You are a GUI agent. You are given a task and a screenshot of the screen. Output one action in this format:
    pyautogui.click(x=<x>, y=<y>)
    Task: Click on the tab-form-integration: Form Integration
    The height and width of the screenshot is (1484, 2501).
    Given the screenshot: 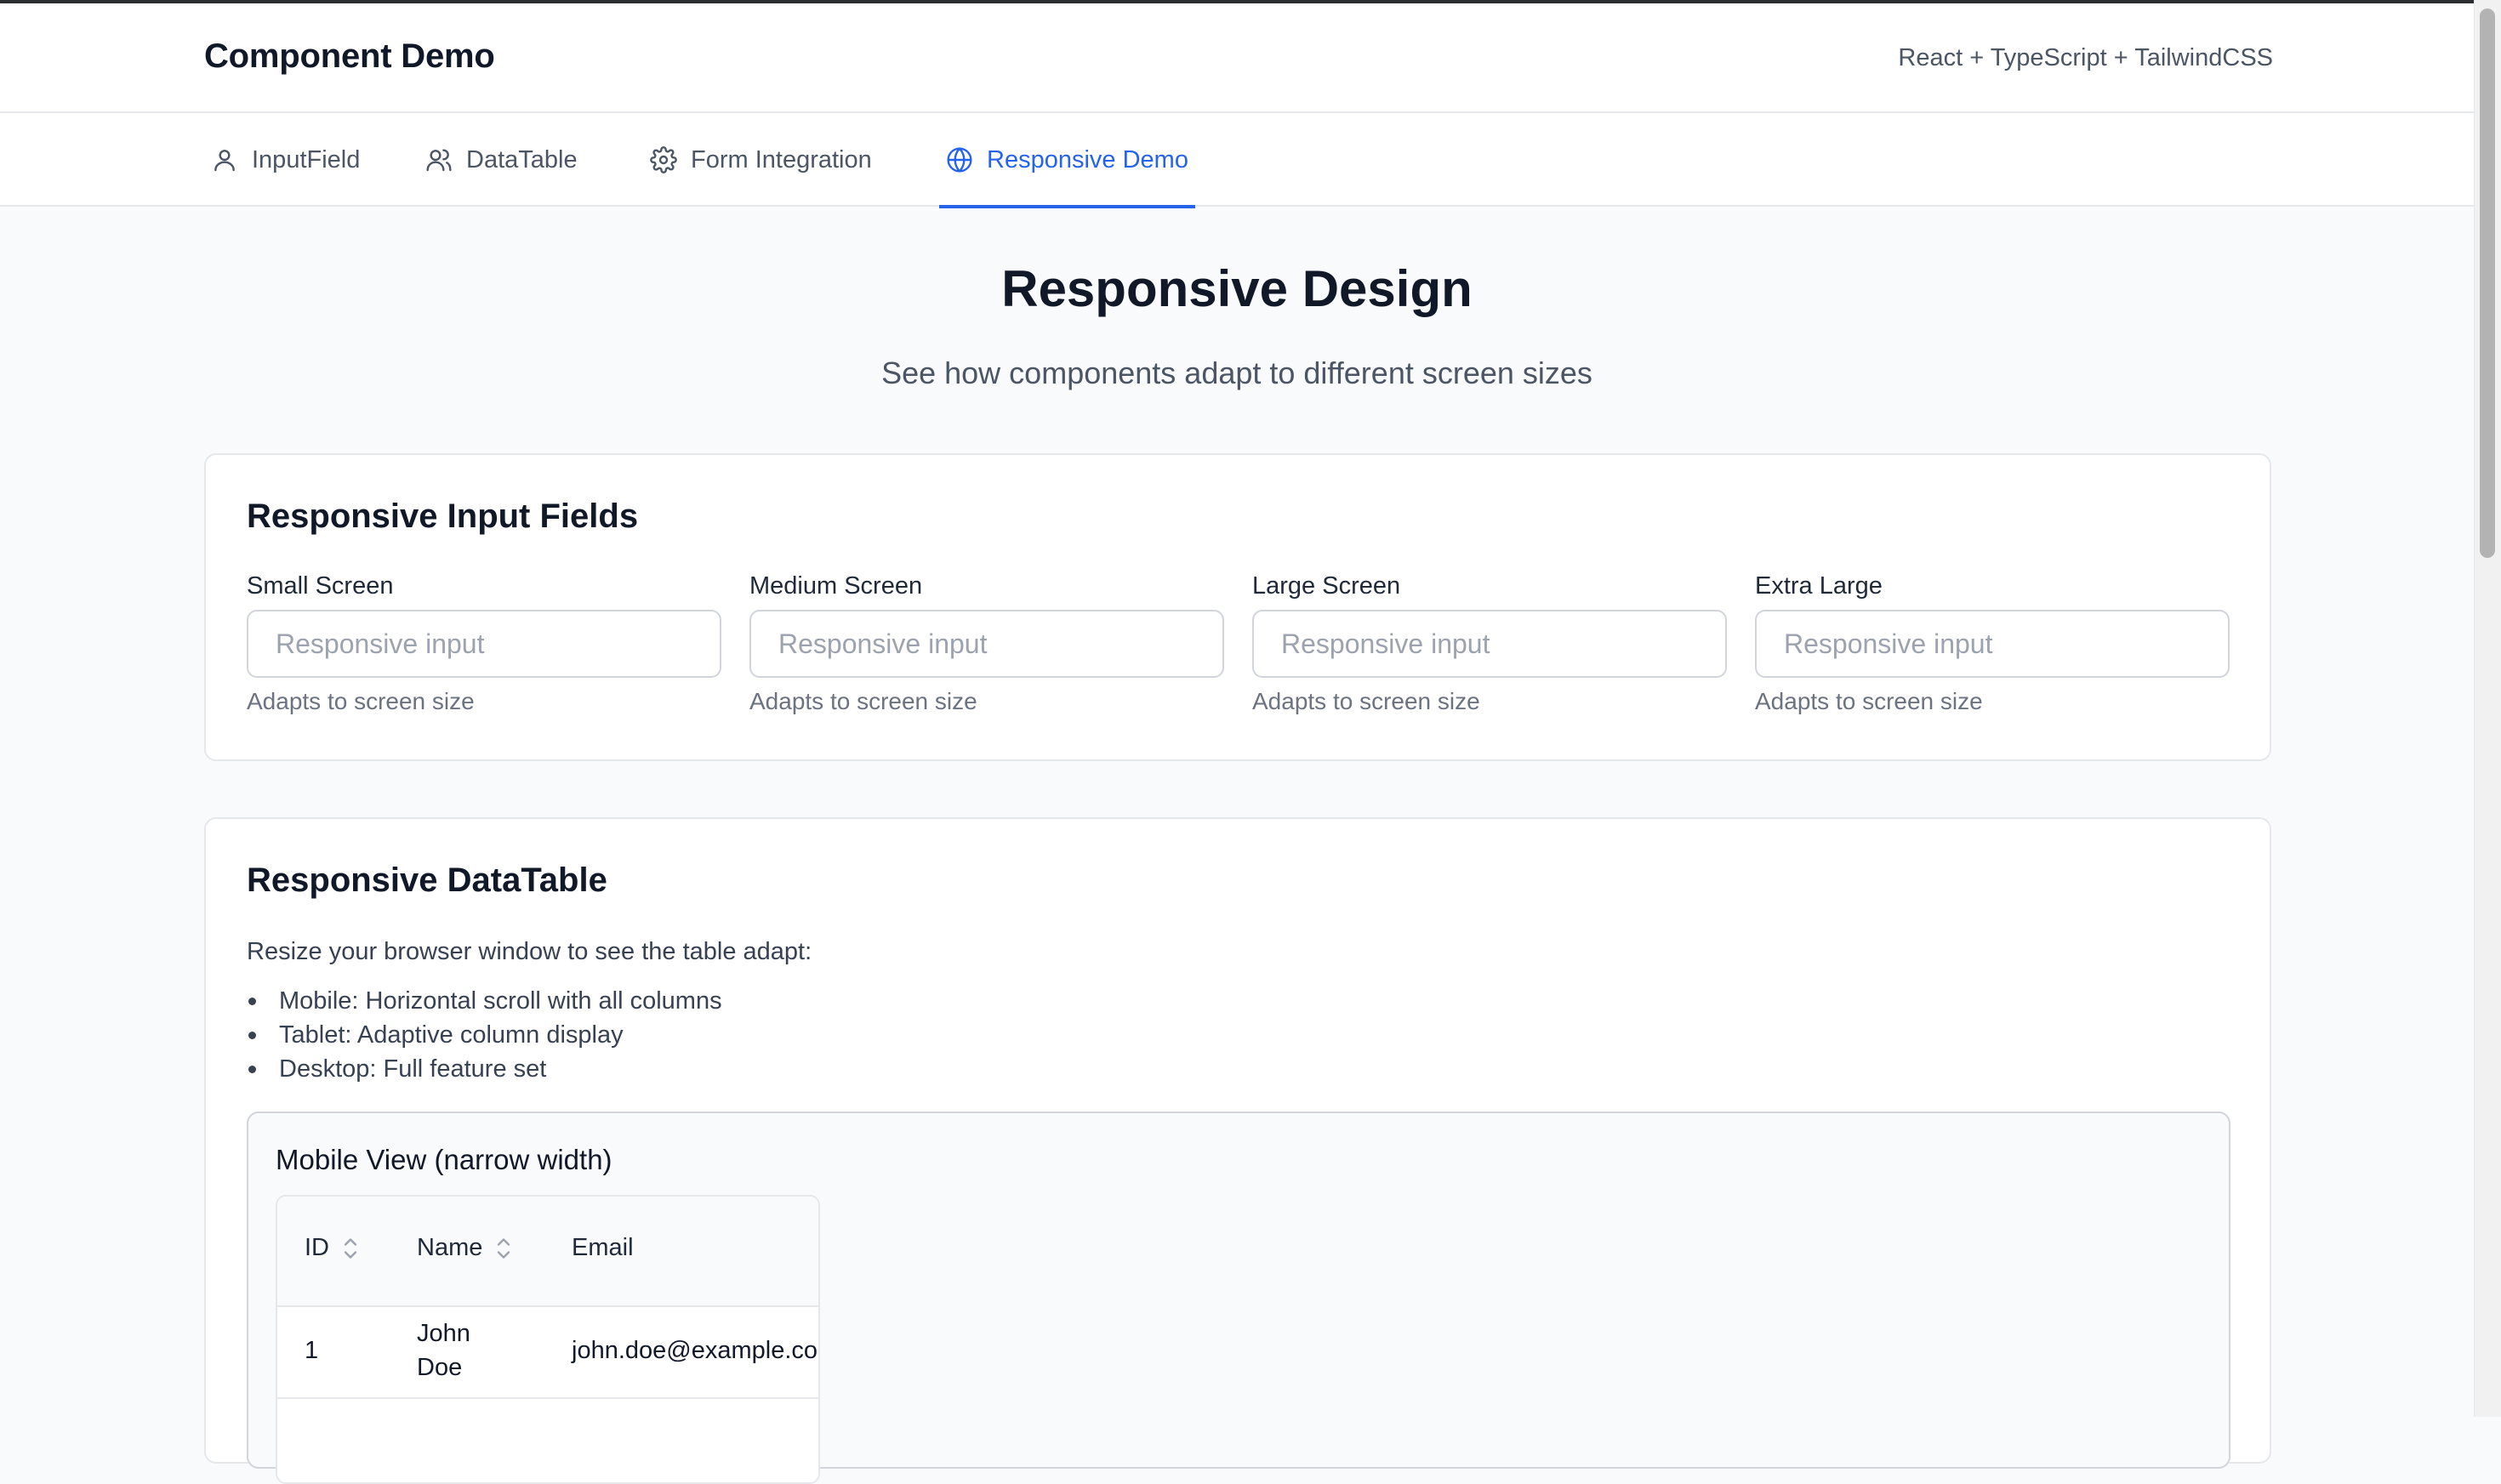 What is the action you would take?
    pyautogui.click(x=761, y=160)
    